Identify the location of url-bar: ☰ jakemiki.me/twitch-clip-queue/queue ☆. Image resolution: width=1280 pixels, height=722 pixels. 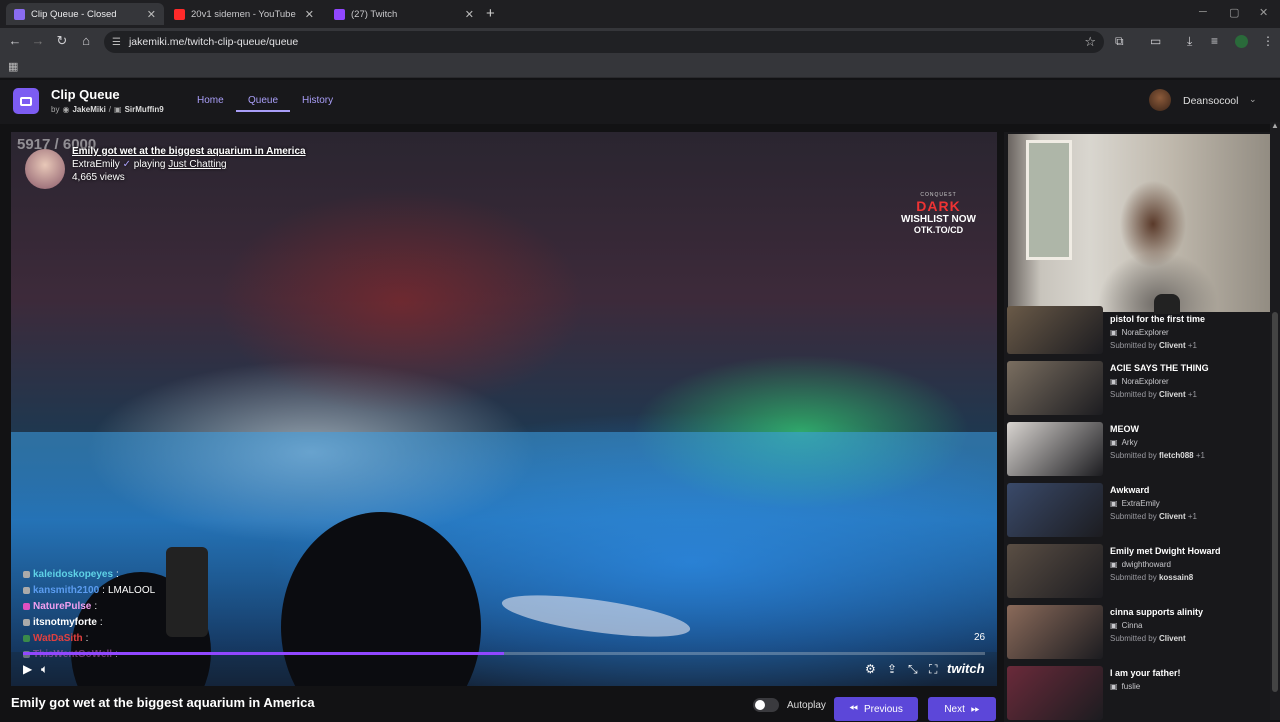
(604, 42).